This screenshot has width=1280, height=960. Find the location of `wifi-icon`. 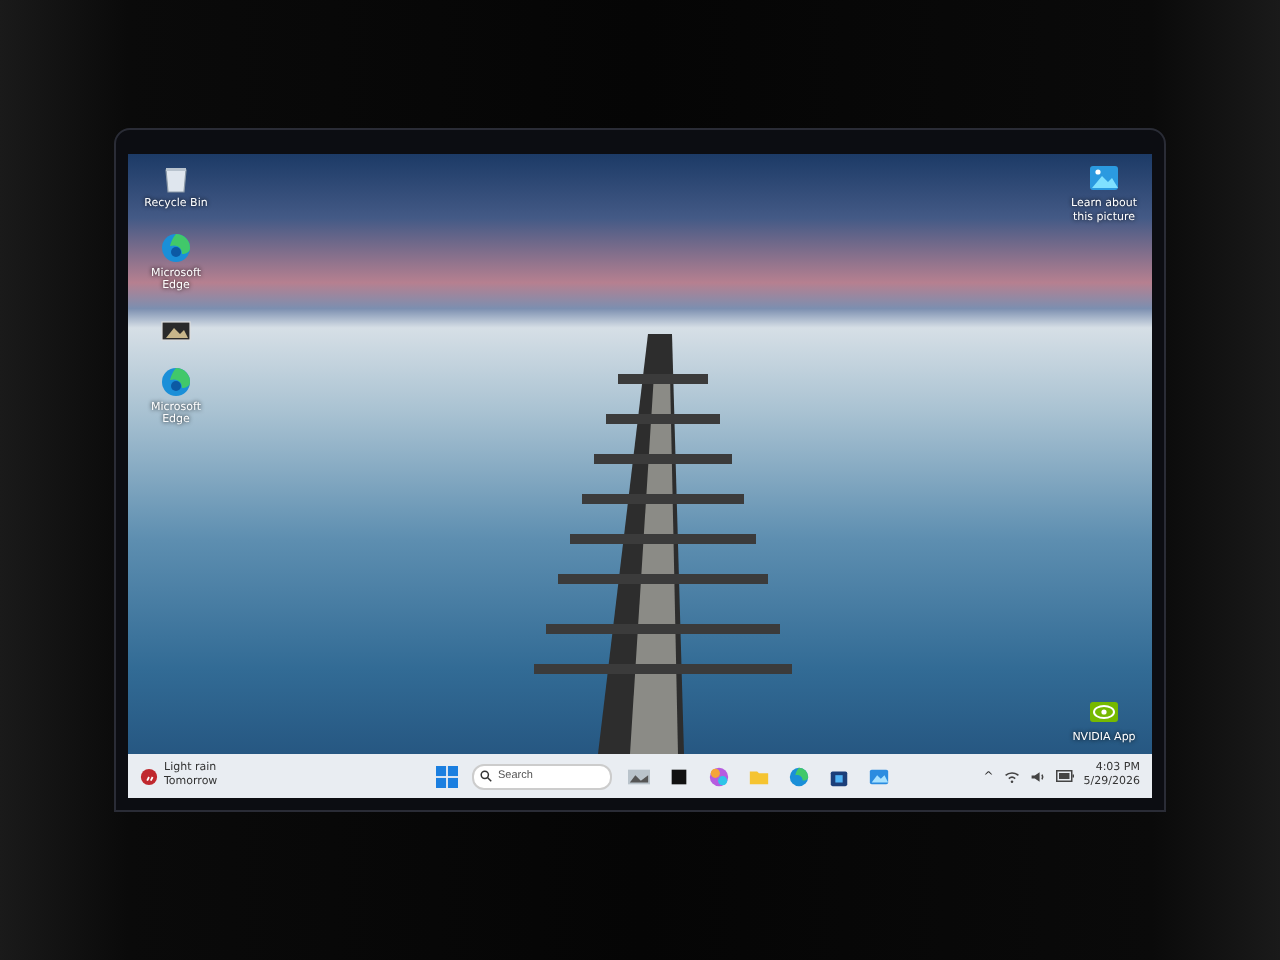

wifi-icon is located at coordinates (1011, 776).